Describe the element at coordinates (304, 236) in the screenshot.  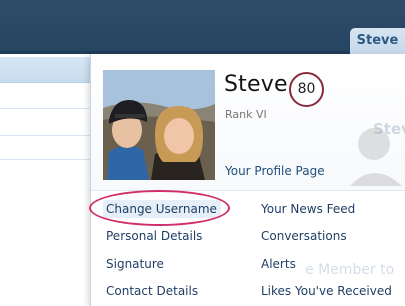
I see `conversations-link: Conversations` at that location.